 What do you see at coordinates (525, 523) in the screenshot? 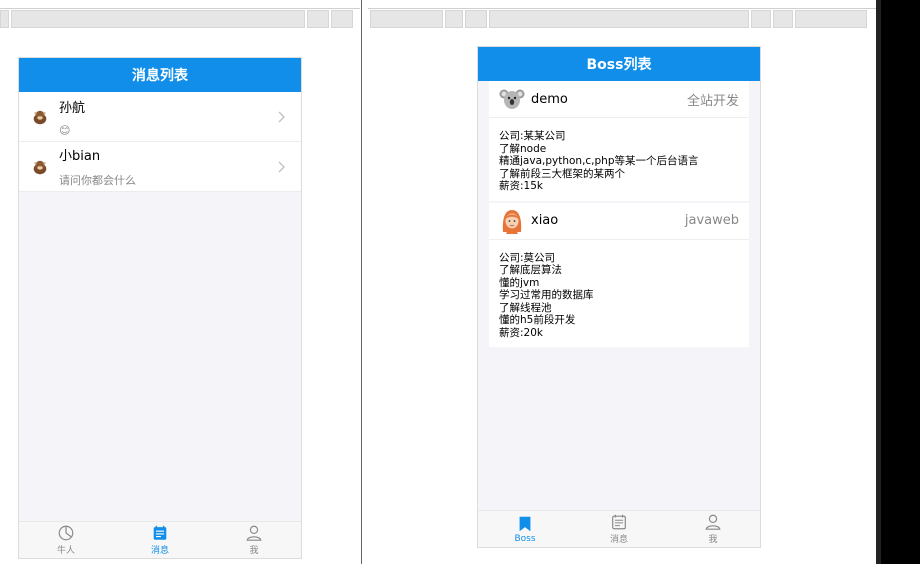
I see `bookmark-icon` at bounding box center [525, 523].